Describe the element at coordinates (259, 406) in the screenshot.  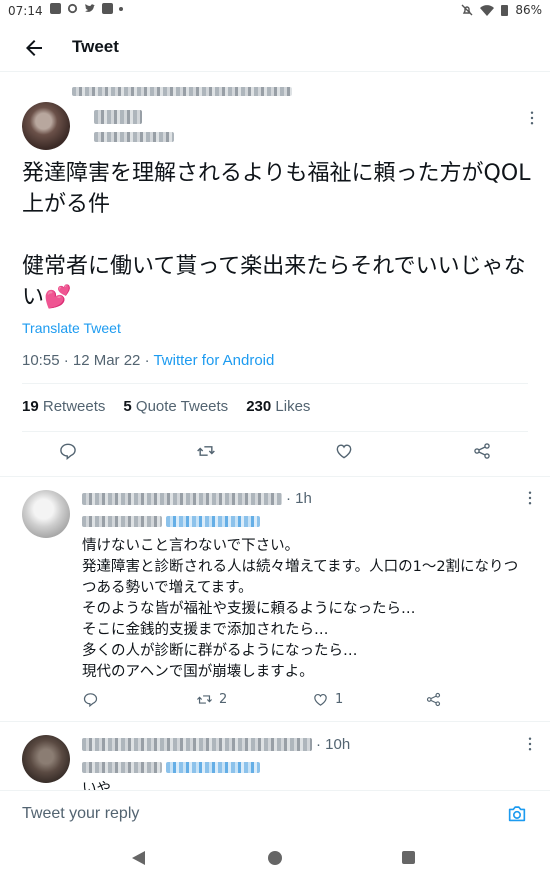
I see `likes-count: 230` at that location.